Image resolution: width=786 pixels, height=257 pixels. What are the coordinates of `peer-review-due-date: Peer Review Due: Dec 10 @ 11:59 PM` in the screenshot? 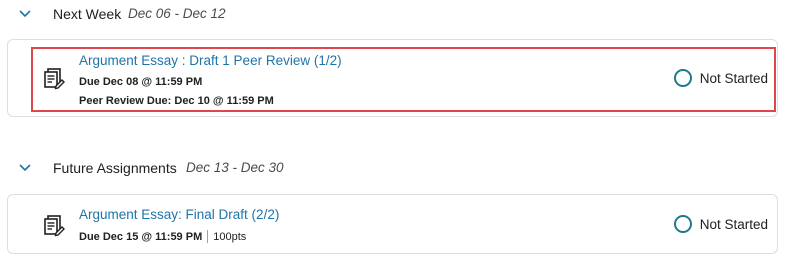 It's located at (176, 101).